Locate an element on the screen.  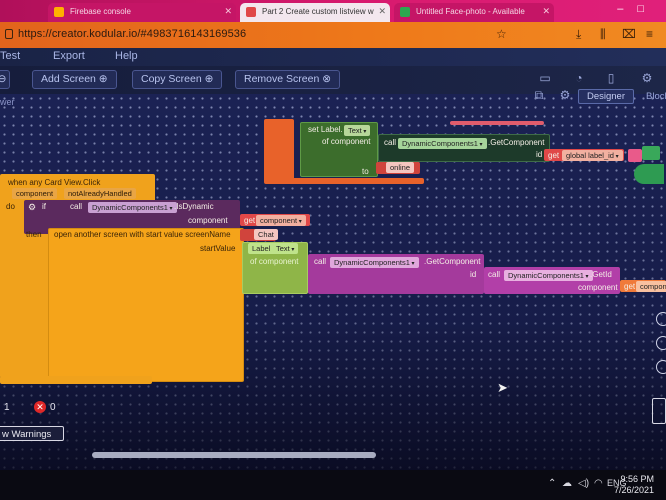
to-label: to is located at coordinates (365, 171).